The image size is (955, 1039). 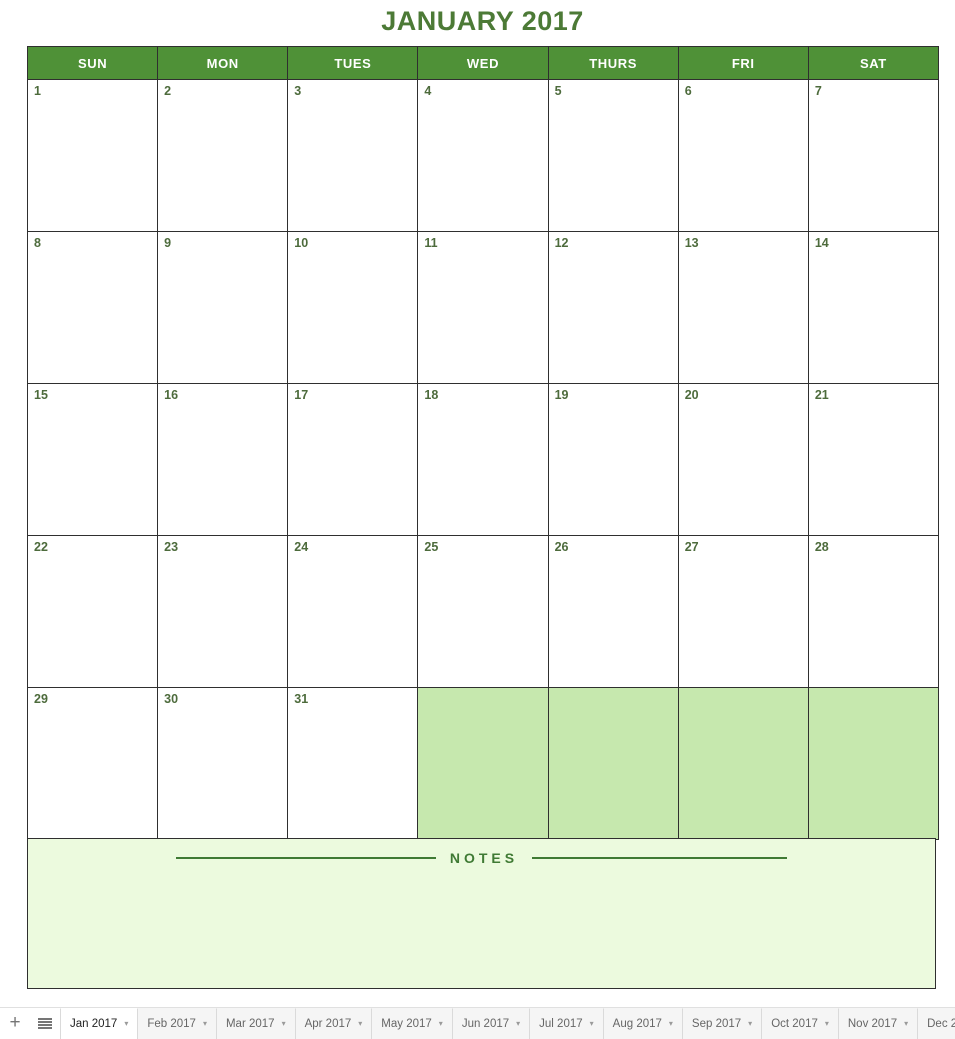 I want to click on sheet-tab-dec-2017: Dec 2017▾, so click(x=936, y=1023).